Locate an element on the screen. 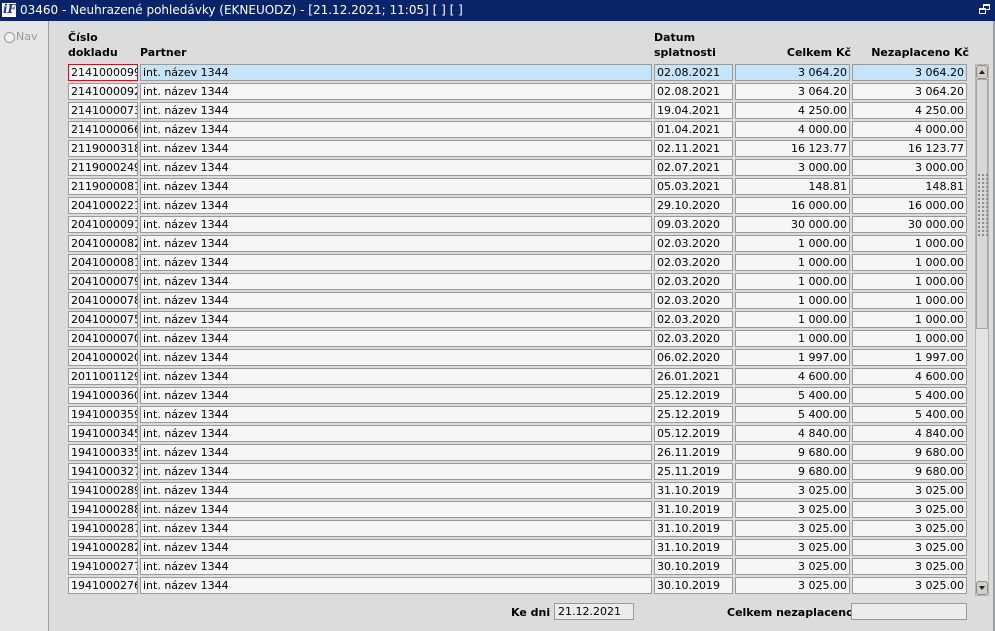 This screenshot has width=995, height=631. cell-nezaplaceno: 148.81 is located at coordinates (909, 186).